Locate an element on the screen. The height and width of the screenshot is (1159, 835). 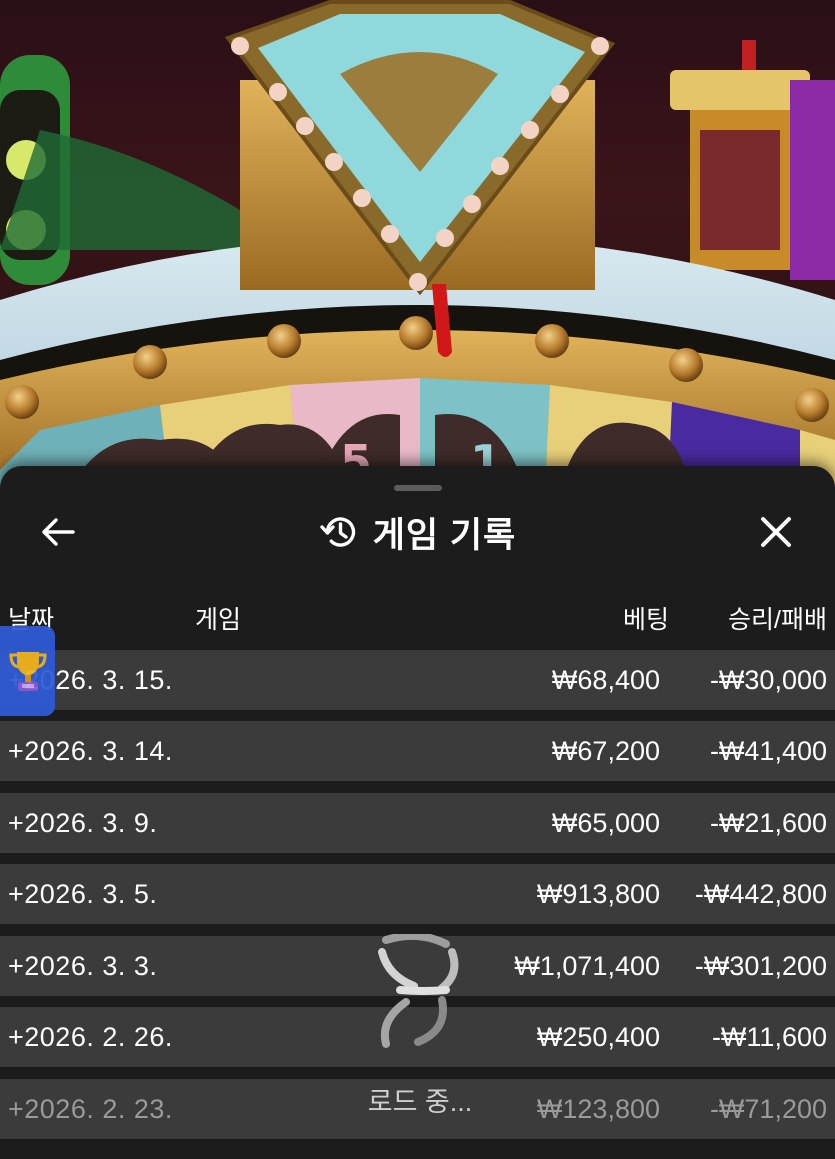
table-row: +2026. 3. 5. ₩913,800 -₩442,800 is located at coordinates (417, 894).